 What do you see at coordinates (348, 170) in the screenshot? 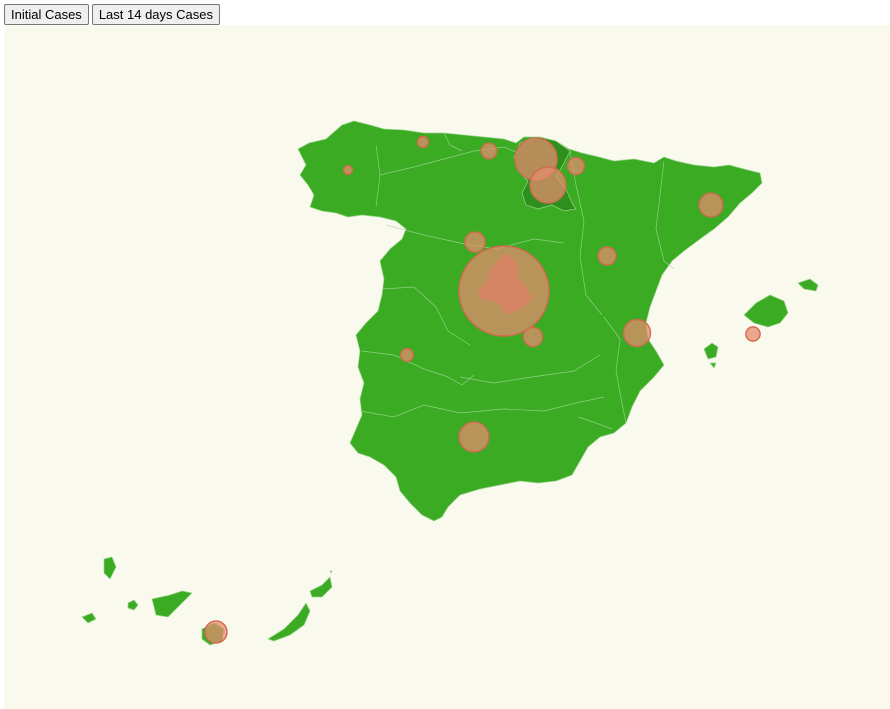
I see `case-bubble-galicia` at bounding box center [348, 170].